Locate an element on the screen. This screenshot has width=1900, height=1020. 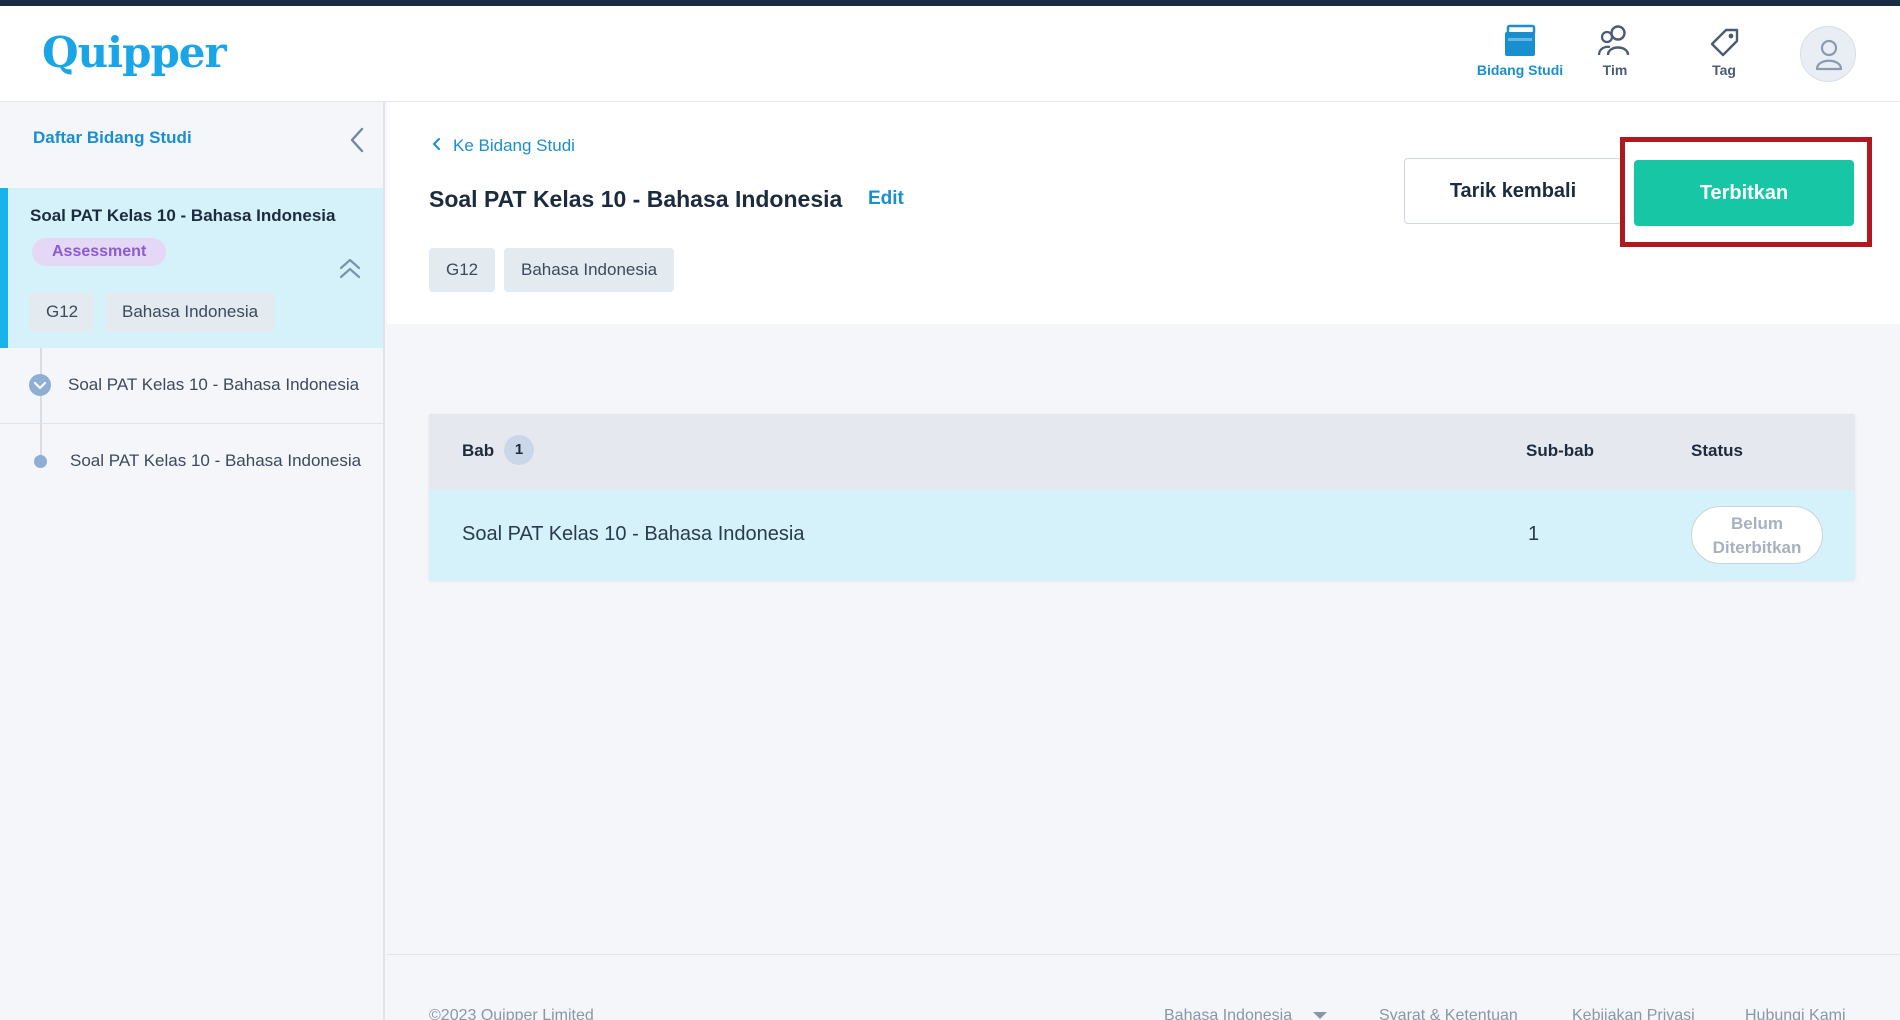
nav-tag: Tag is located at coordinates (1724, 51).